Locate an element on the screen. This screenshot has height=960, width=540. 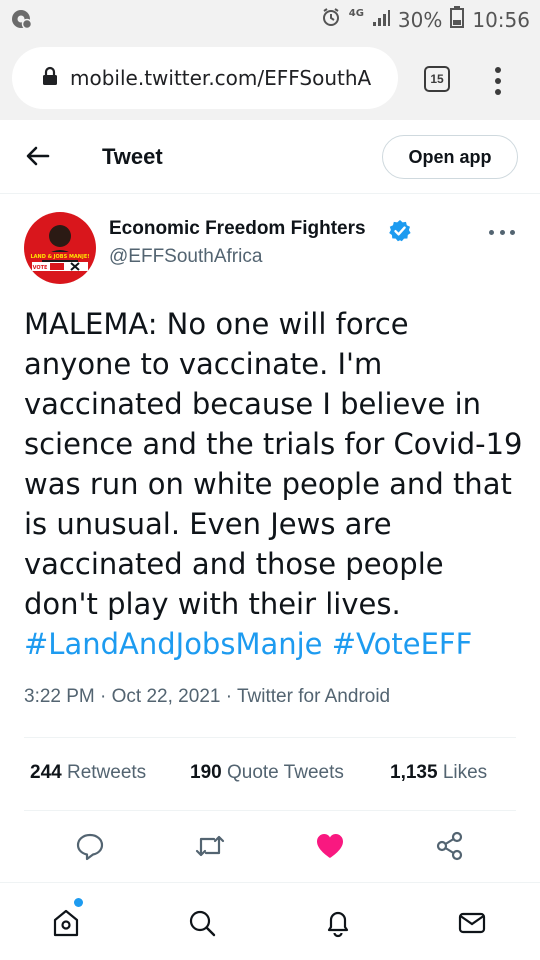
author-name: Economic Freedom Fighters is located at coordinates (237, 229).